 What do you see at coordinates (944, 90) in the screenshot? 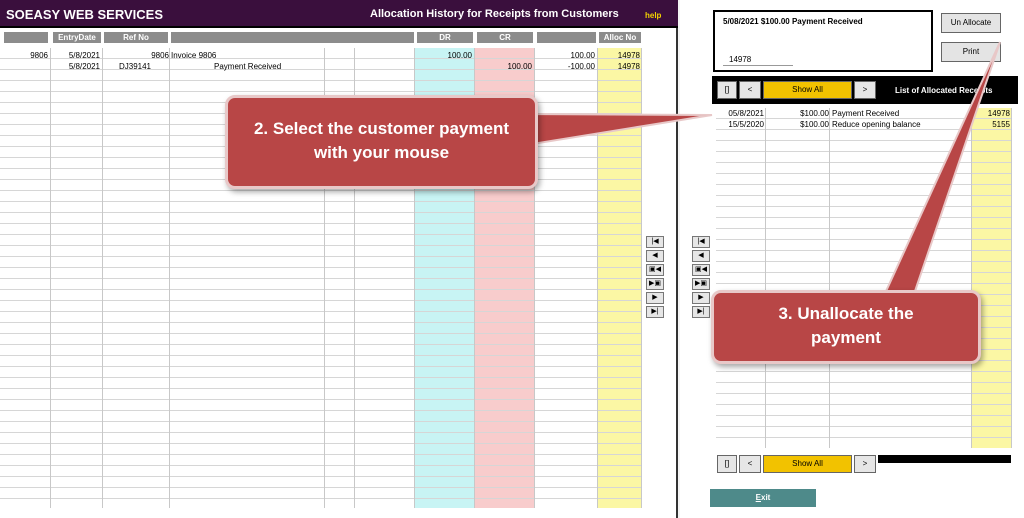
I see `list-title: List of Allocated Receipts` at bounding box center [944, 90].